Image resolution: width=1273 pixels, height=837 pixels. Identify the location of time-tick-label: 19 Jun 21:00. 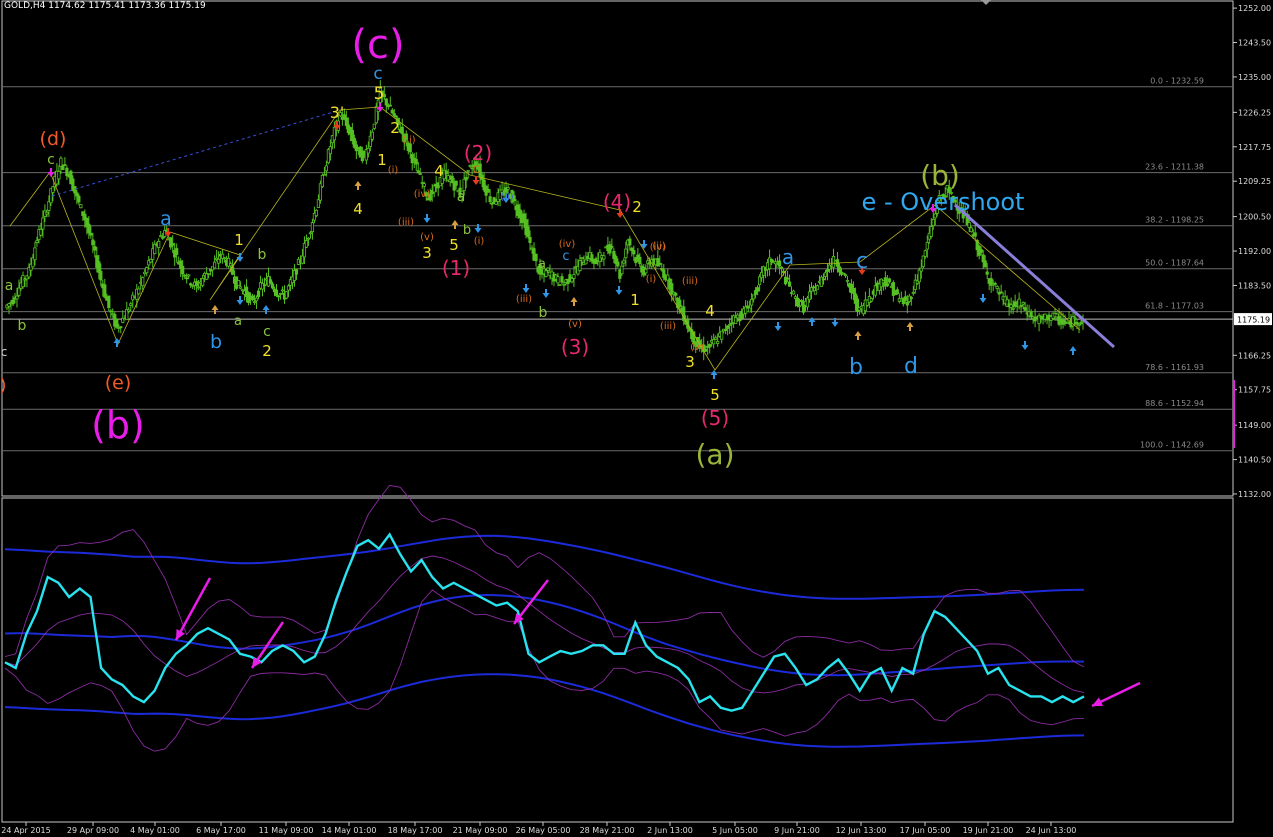
(988, 830).